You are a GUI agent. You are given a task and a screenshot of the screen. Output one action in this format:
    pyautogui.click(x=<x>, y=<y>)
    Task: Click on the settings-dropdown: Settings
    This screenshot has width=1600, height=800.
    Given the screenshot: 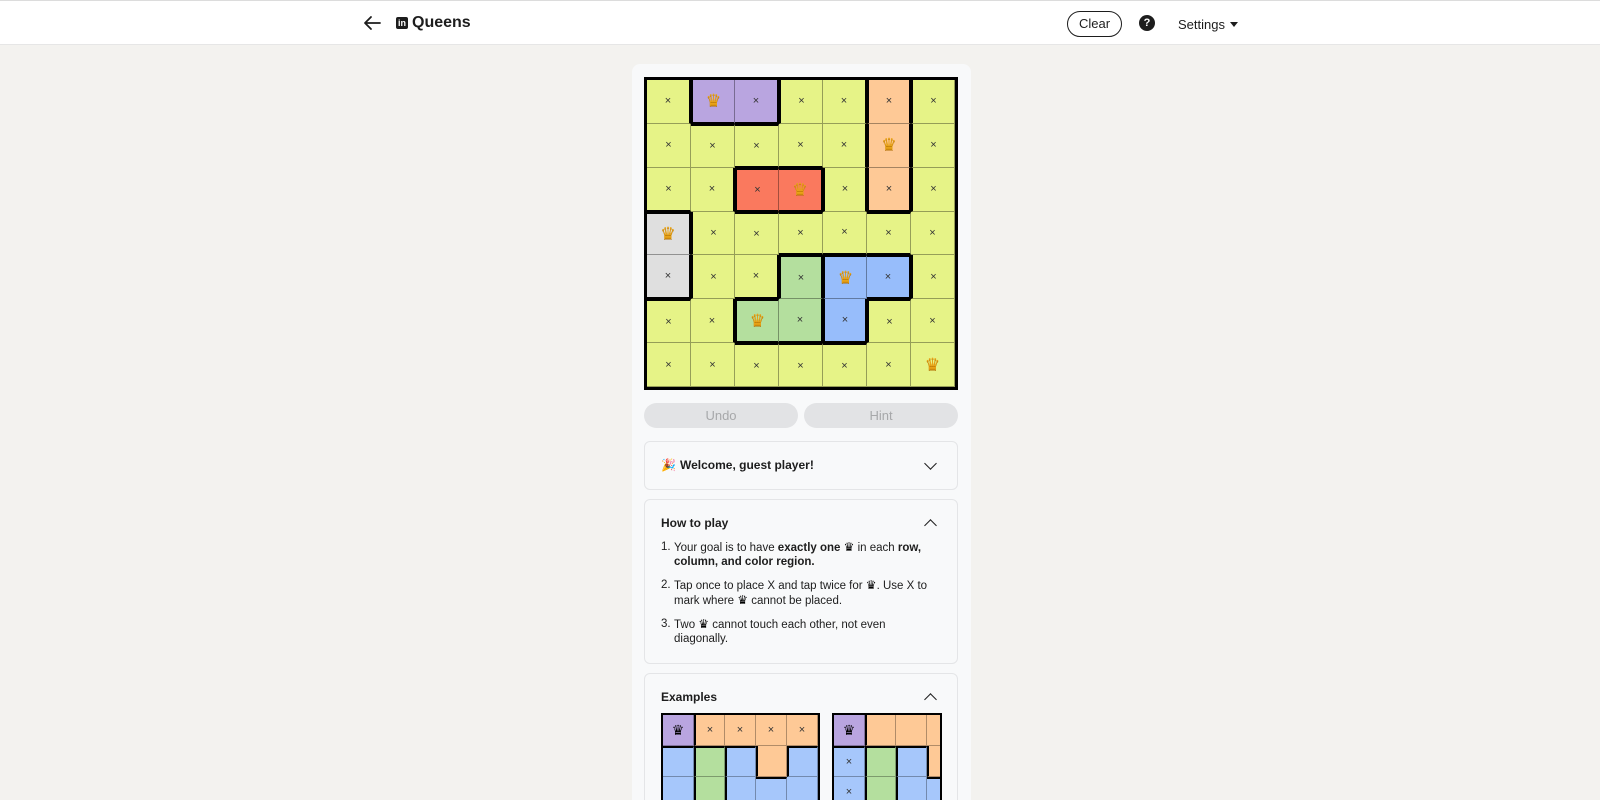 What is the action you would take?
    pyautogui.click(x=1208, y=24)
    